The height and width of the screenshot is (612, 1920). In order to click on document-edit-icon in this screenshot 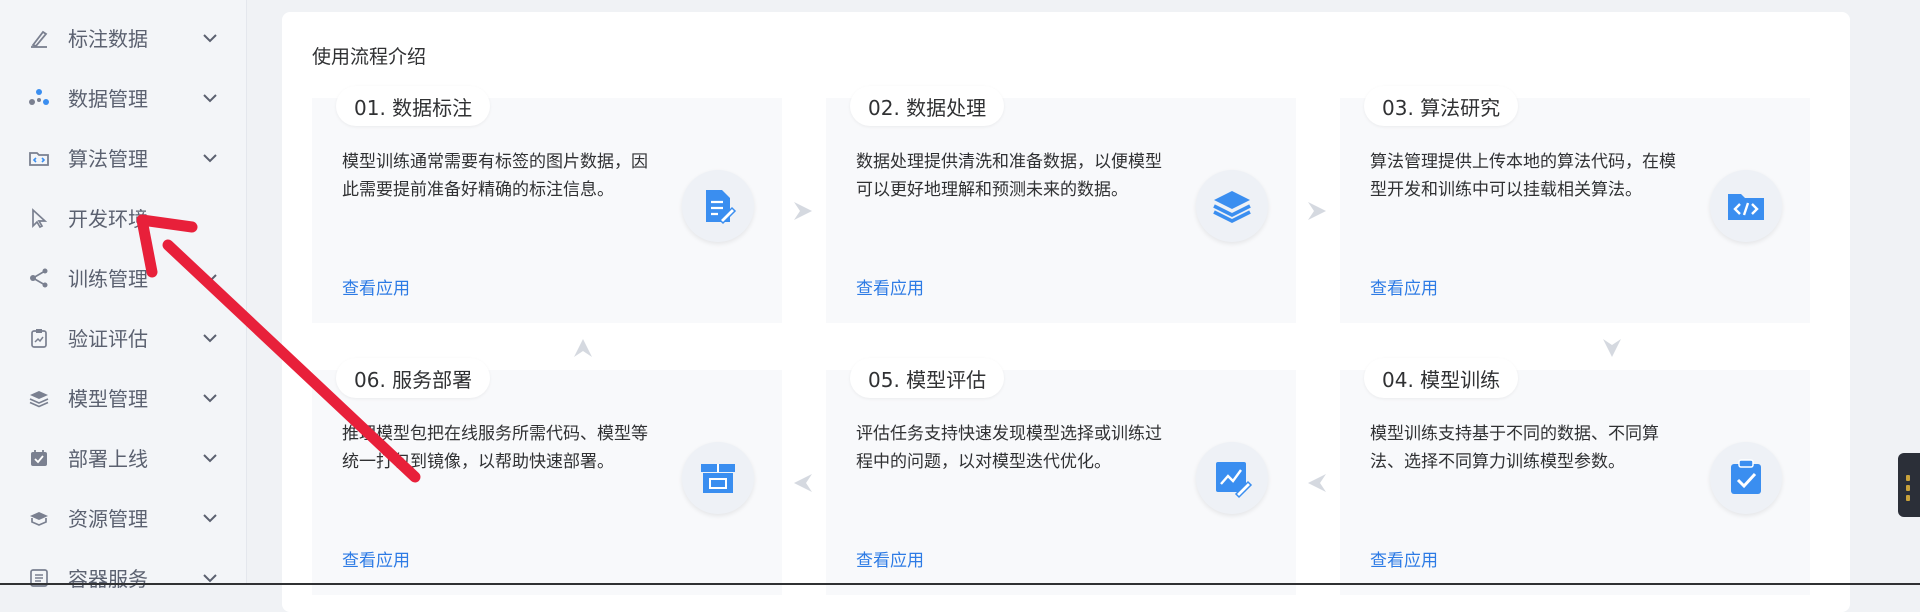, I will do `click(718, 206)`.